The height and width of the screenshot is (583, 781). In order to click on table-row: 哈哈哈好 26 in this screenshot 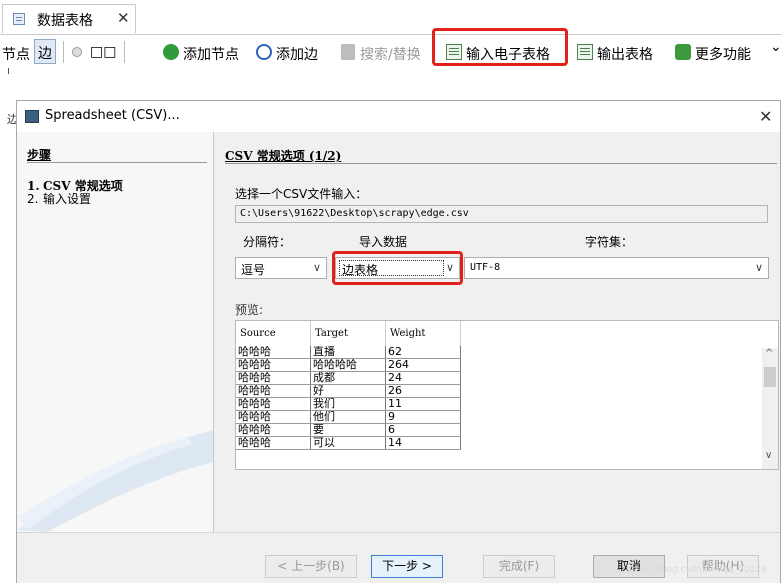, I will do `click(348, 391)`.